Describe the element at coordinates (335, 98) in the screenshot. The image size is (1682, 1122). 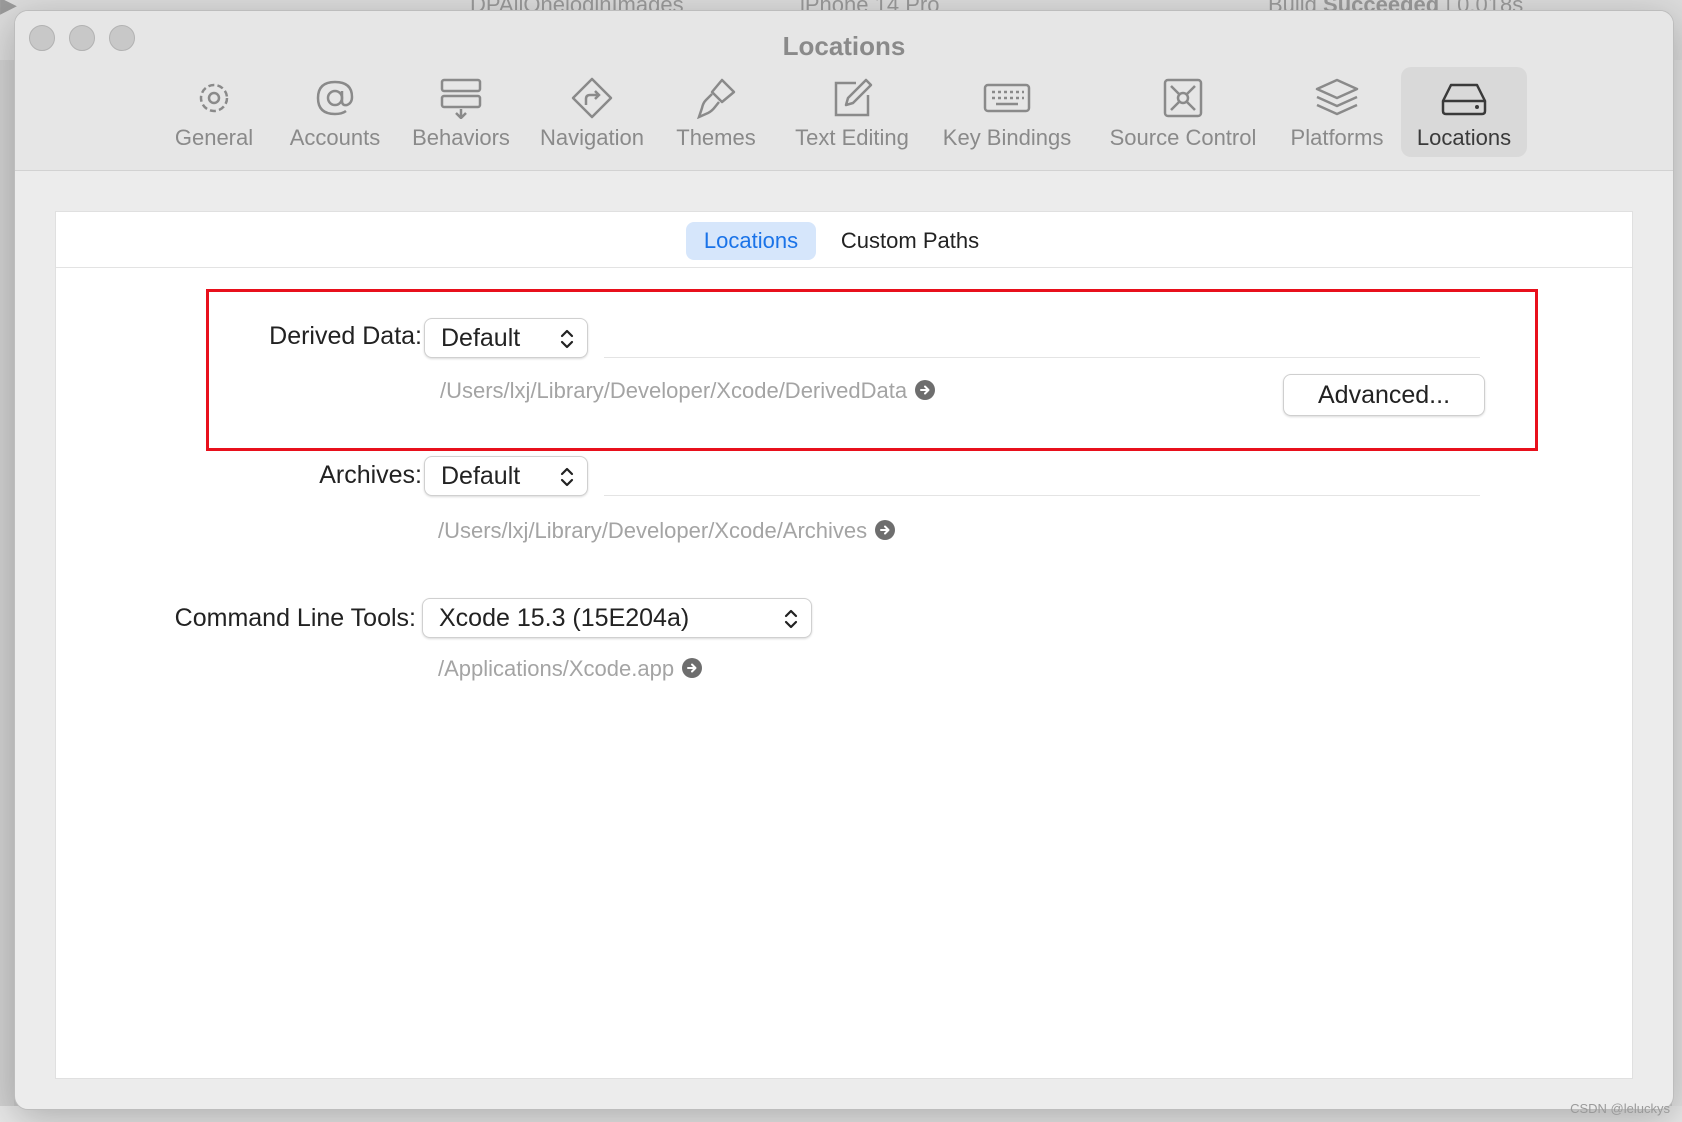
I see `at-sign-icon` at that location.